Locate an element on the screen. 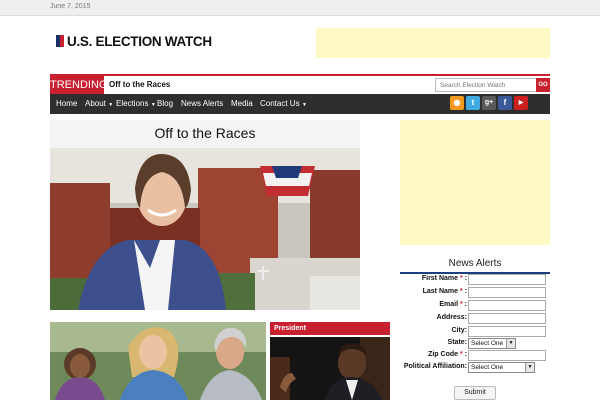  nav-item-news-alerts: News Alerts is located at coordinates (202, 104).